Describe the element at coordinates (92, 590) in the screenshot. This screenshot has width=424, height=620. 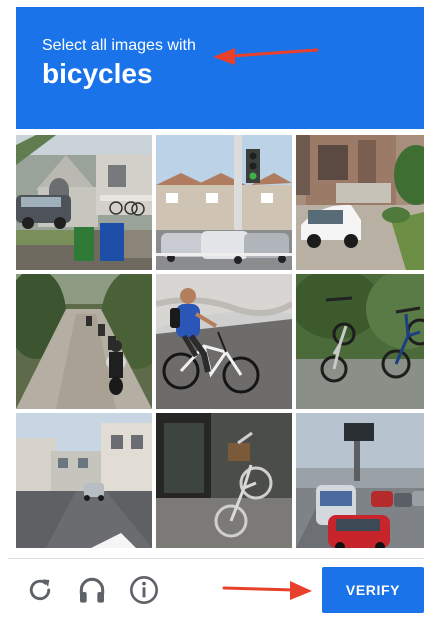
I see `audio-headphones-icon` at that location.